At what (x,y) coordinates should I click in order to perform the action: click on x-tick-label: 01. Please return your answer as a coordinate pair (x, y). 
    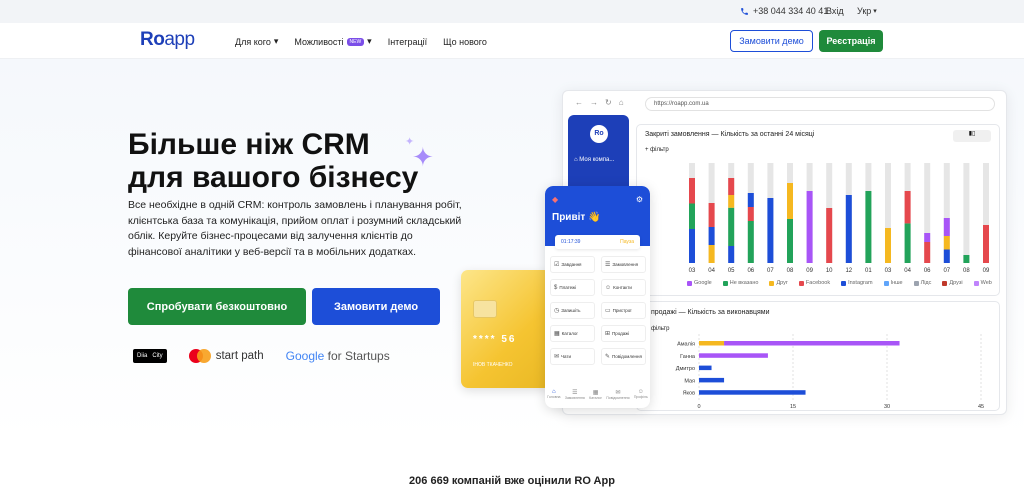
    Looking at the image, I should click on (868, 271).